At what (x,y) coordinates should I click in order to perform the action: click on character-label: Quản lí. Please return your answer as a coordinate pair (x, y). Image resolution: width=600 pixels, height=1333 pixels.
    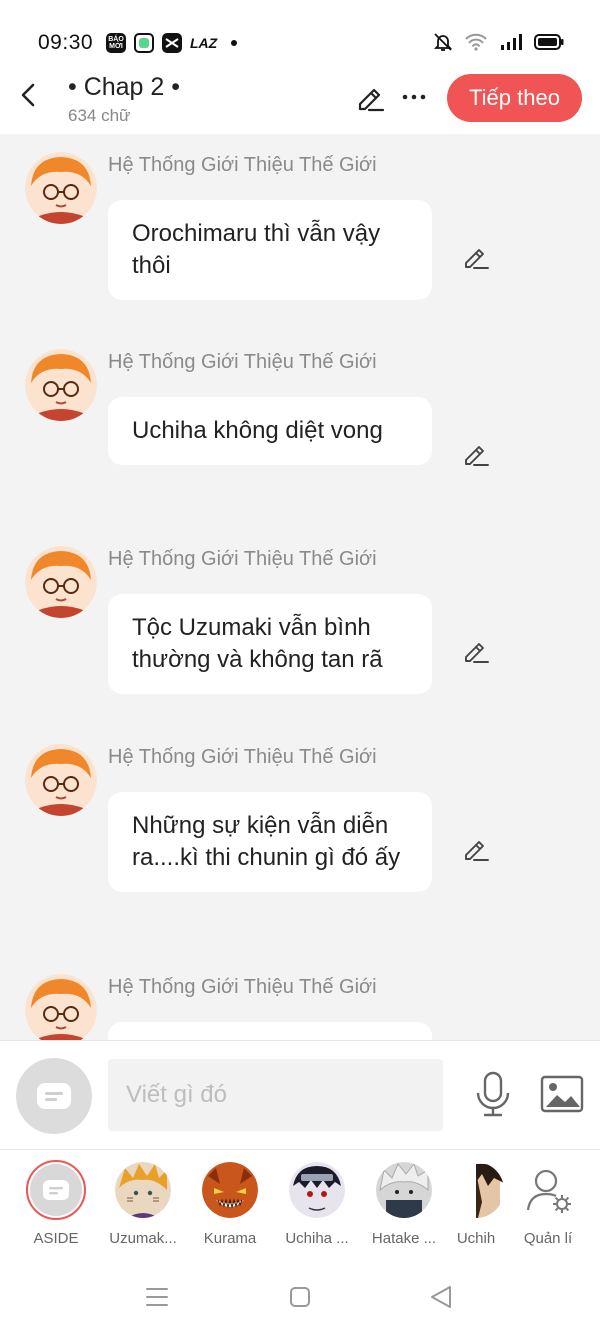
    Looking at the image, I should click on (548, 1238).